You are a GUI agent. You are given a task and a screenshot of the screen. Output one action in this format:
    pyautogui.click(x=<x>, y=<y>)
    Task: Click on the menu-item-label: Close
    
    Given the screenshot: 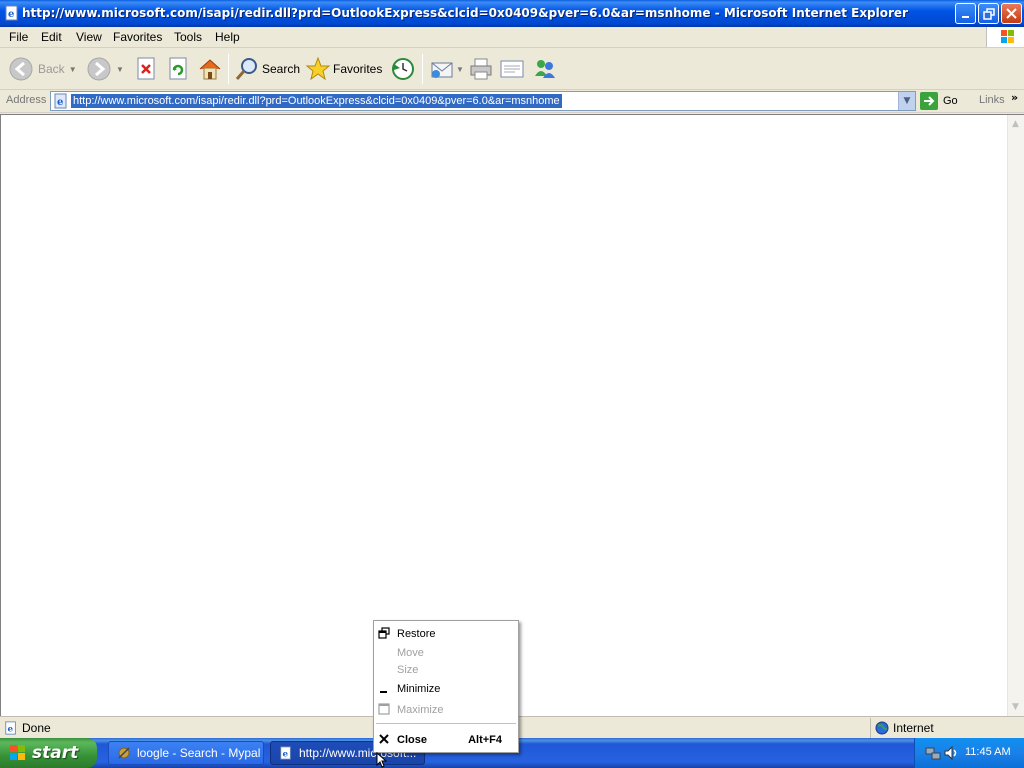 What is the action you would take?
    pyautogui.click(x=412, y=740)
    